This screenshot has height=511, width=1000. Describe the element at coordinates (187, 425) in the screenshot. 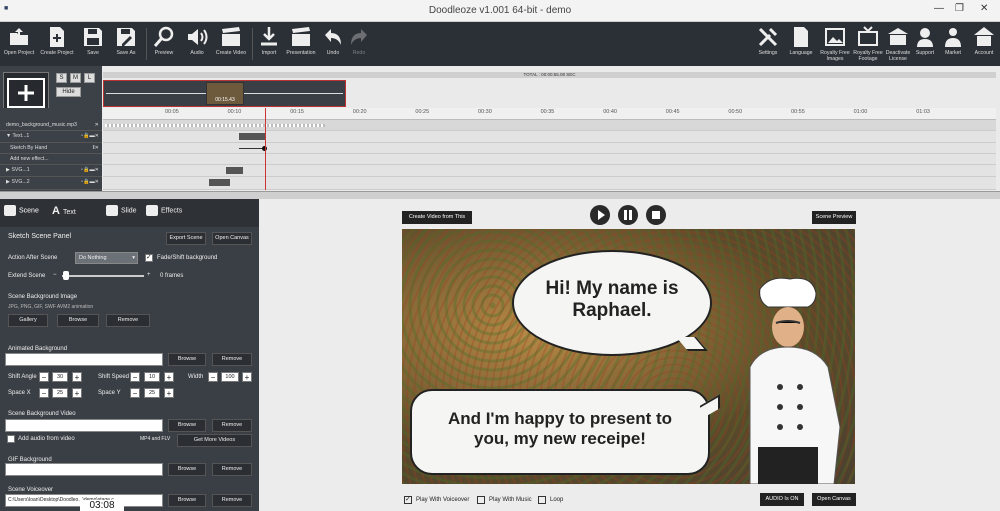

I see `browse-video-button: Browse` at that location.